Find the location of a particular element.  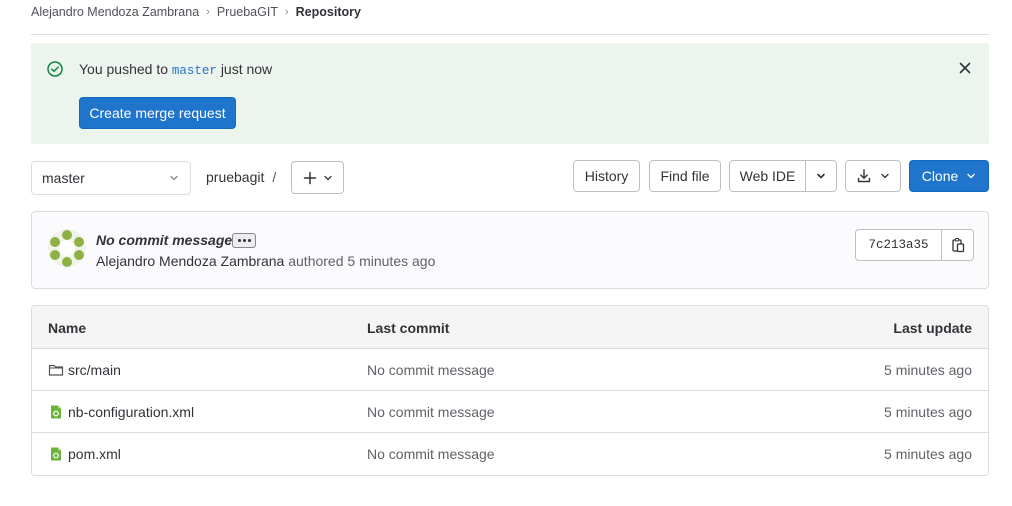

breadcrumb-item-current: Repository is located at coordinates (328, 12).